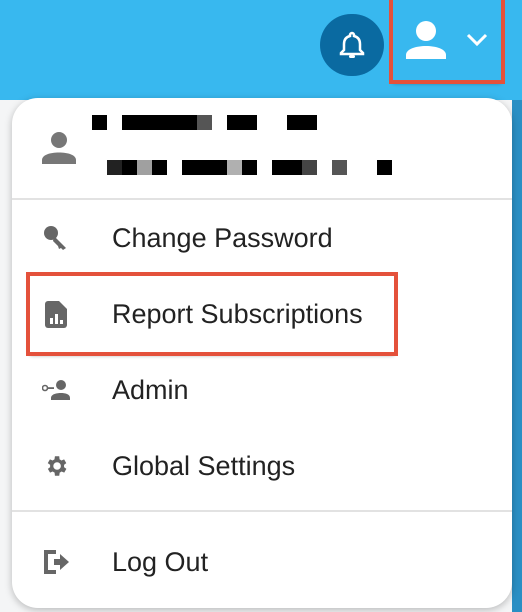 The image size is (522, 612). I want to click on bell-icon, so click(352, 45).